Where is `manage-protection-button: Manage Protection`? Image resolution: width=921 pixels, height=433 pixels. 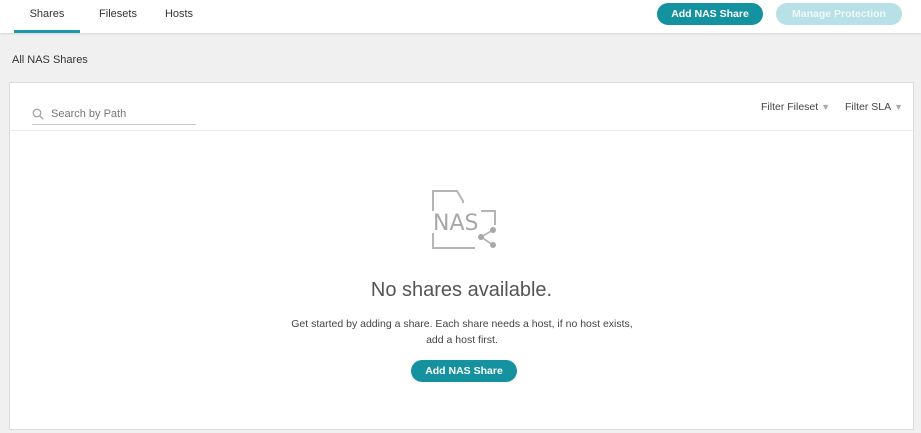
manage-protection-button: Manage Protection is located at coordinates (839, 14).